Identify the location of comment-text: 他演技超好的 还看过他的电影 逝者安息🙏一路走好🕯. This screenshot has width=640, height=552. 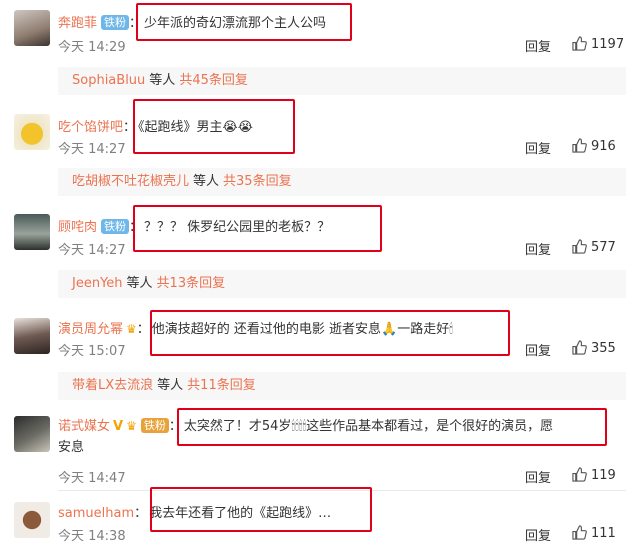
(302, 329).